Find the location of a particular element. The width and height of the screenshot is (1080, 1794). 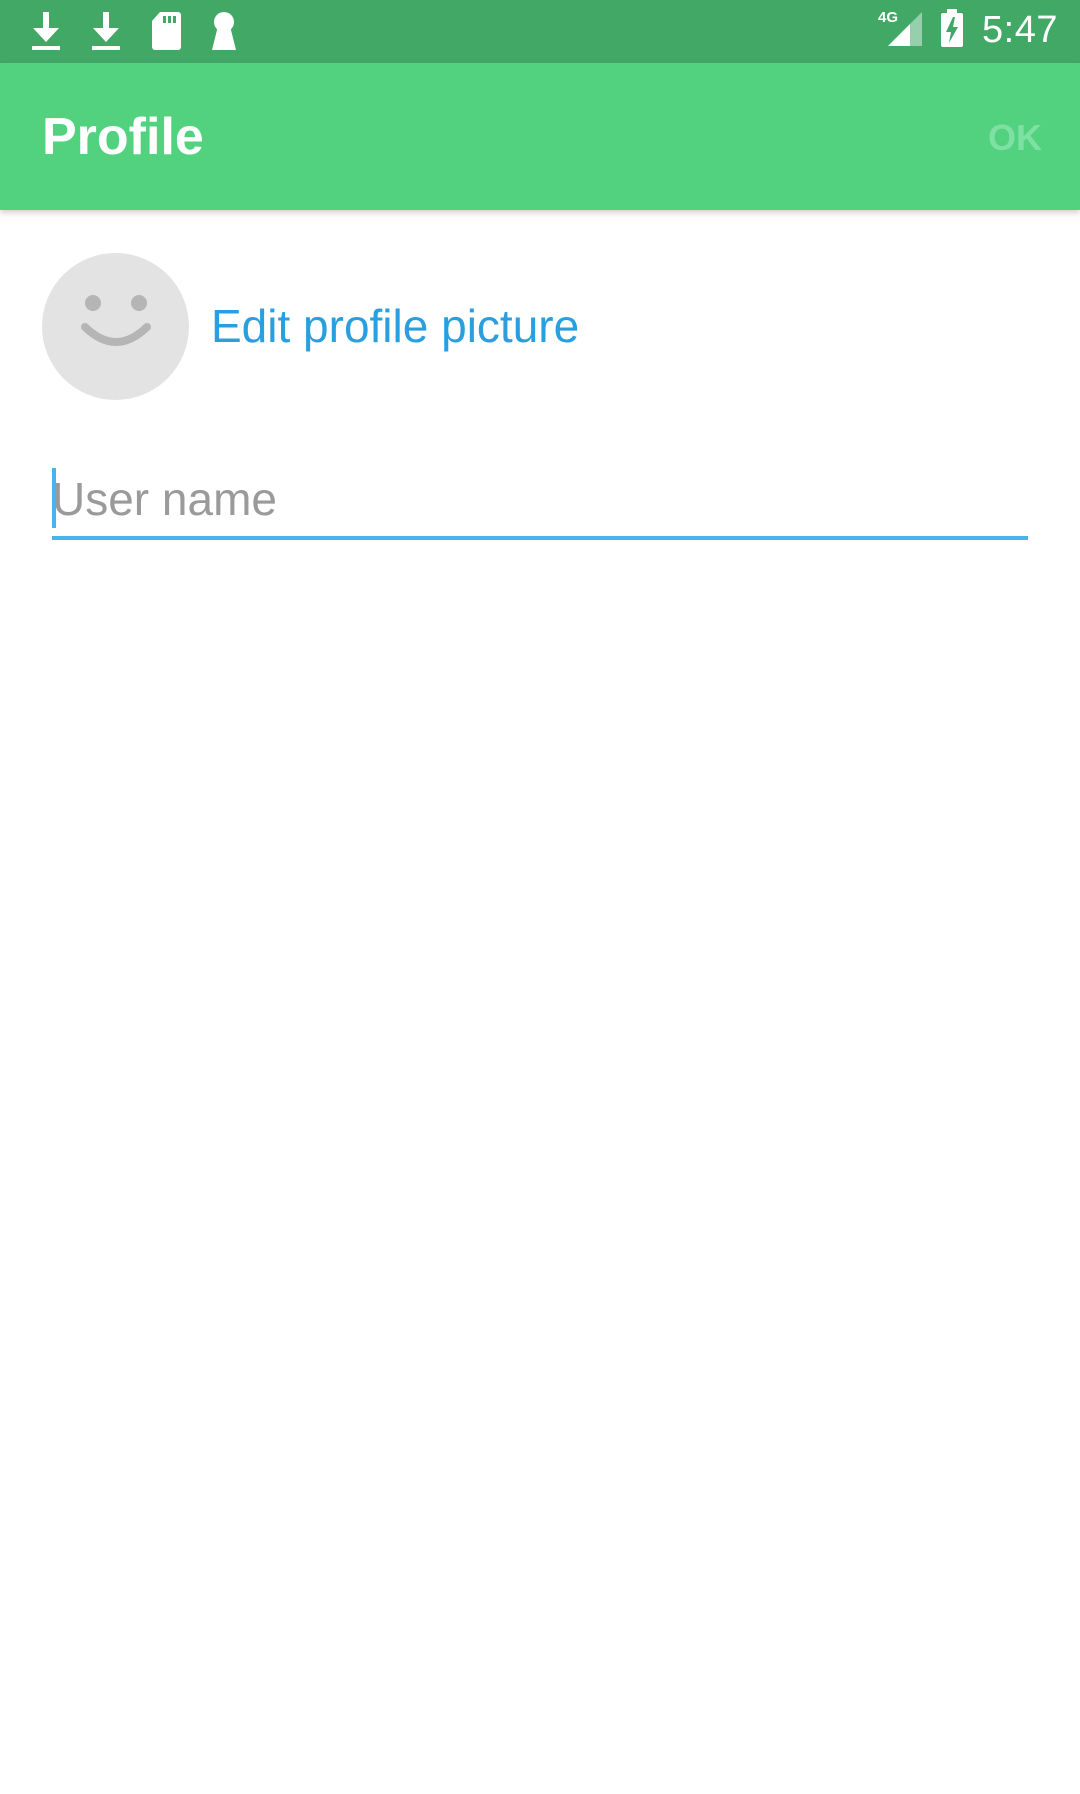

keyhole-icon is located at coordinates (224, 31).